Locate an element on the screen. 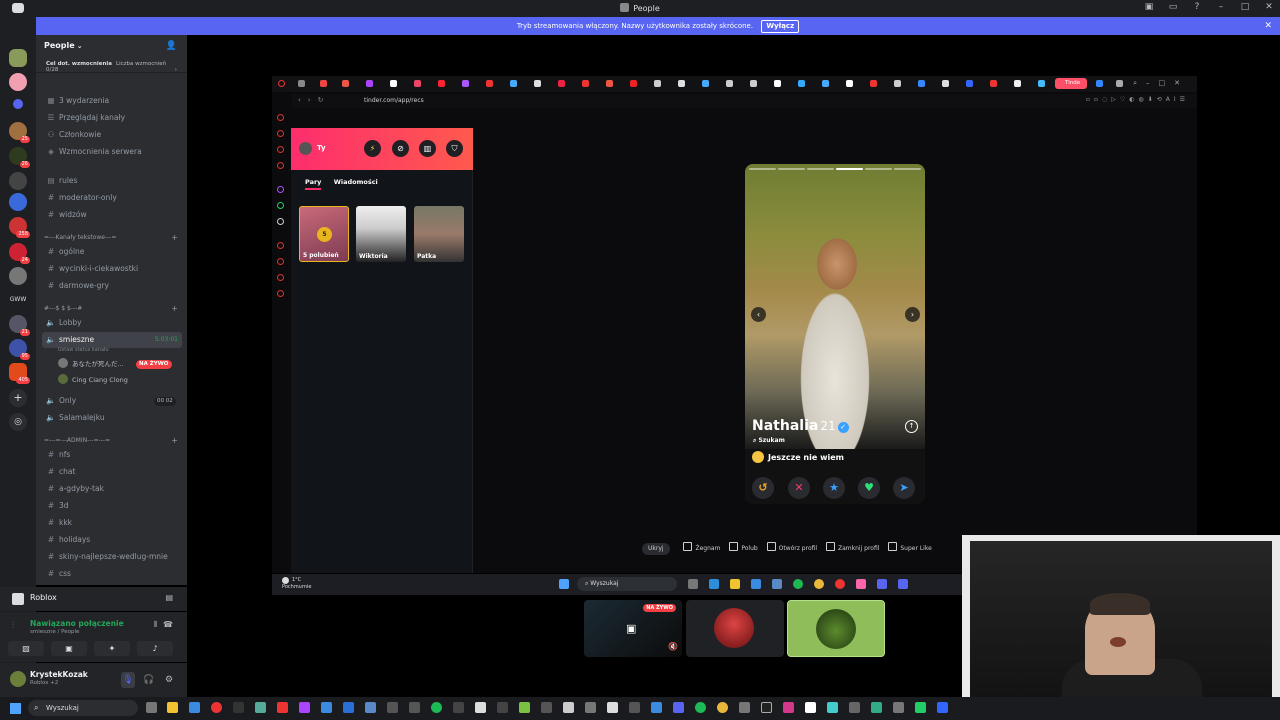  my-profile-link: Ty is located at coordinates (321, 148).